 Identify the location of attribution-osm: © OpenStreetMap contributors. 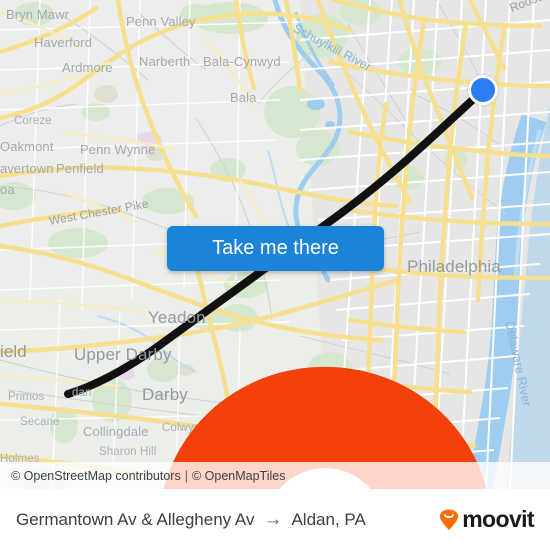
(96, 476).